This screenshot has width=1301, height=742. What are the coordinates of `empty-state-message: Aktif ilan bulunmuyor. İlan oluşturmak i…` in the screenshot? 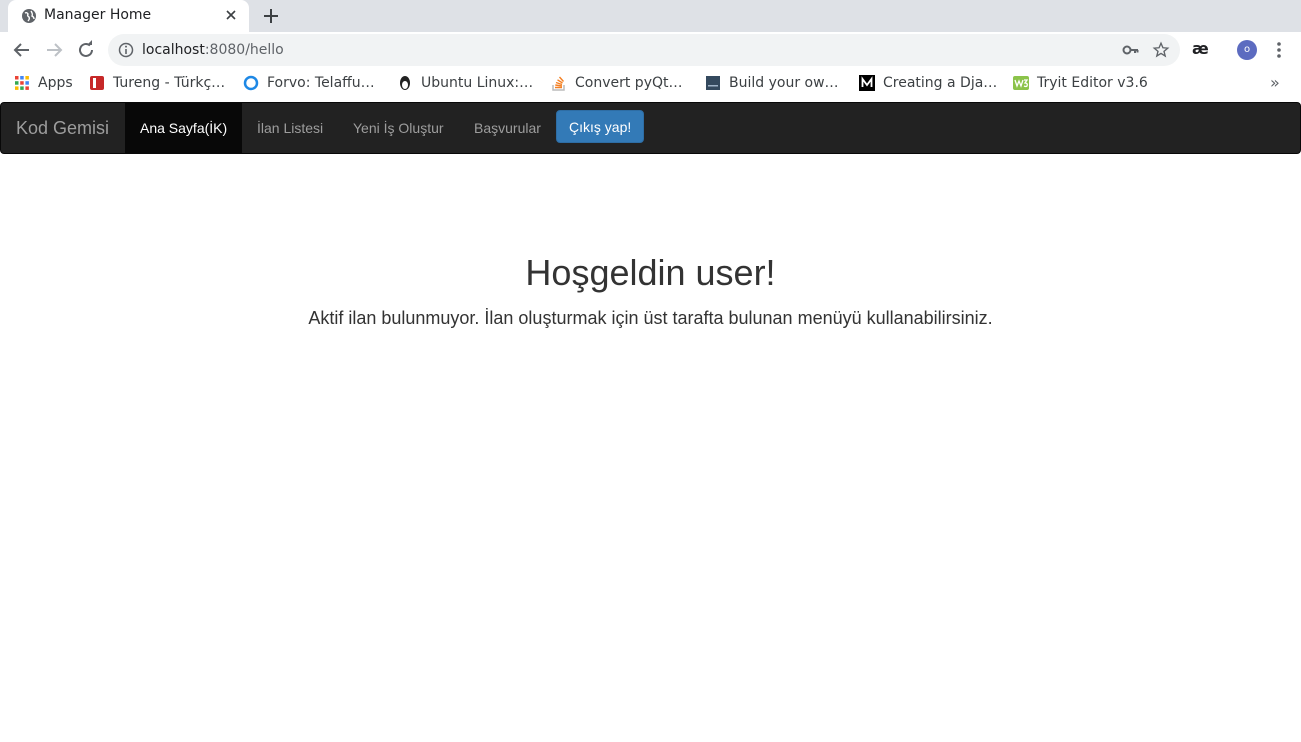 It's located at (650, 318).